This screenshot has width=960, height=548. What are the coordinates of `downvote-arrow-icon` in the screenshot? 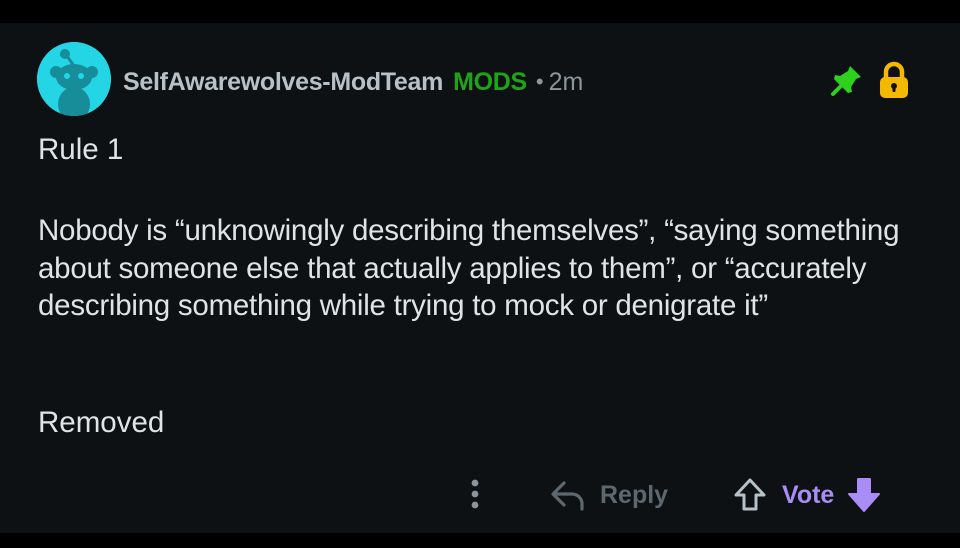 It's located at (864, 495).